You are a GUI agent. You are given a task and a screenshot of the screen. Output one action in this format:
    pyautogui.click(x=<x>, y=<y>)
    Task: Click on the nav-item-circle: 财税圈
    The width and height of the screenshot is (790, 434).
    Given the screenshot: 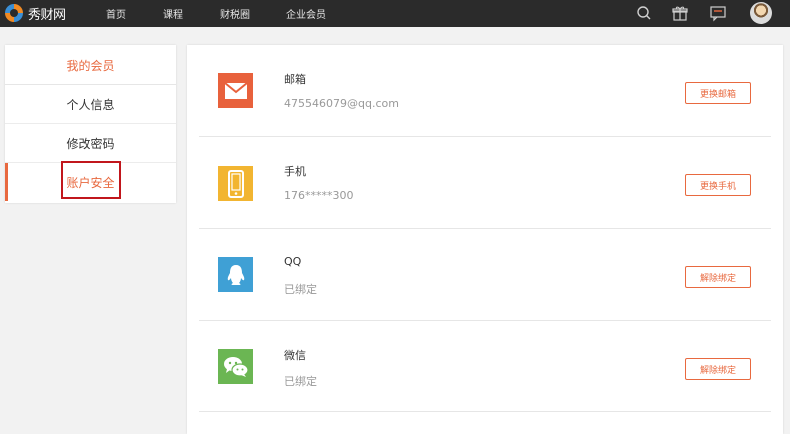 What is the action you would take?
    pyautogui.click(x=235, y=13)
    